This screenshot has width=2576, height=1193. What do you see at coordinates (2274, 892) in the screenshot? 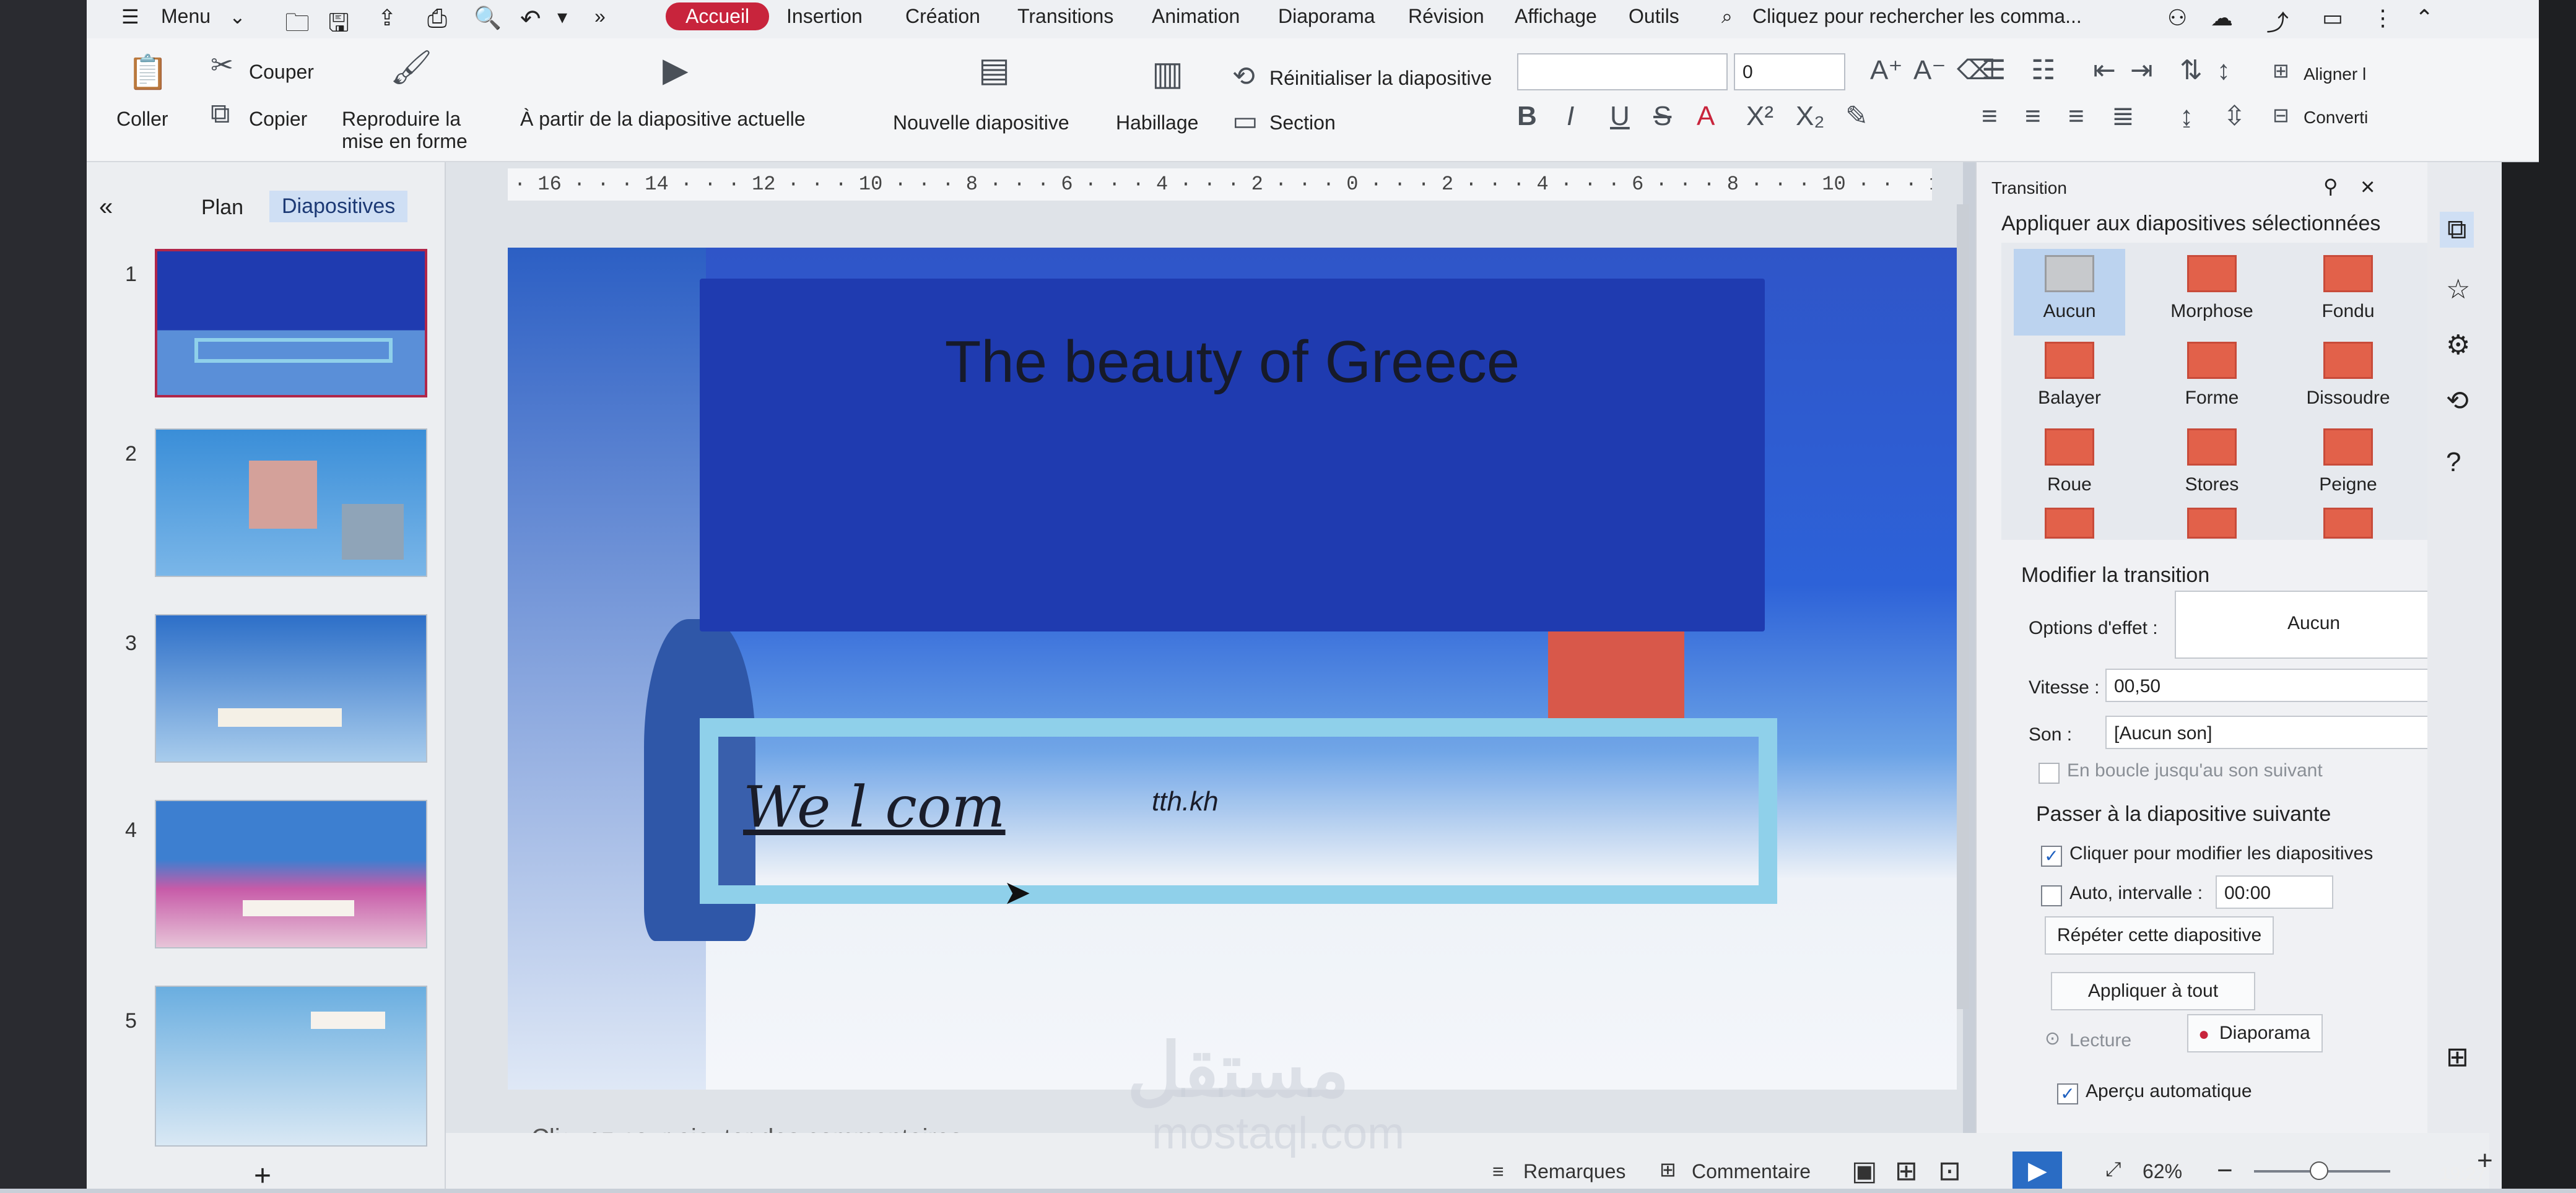
I see `interval-field: 00:00` at bounding box center [2274, 892].